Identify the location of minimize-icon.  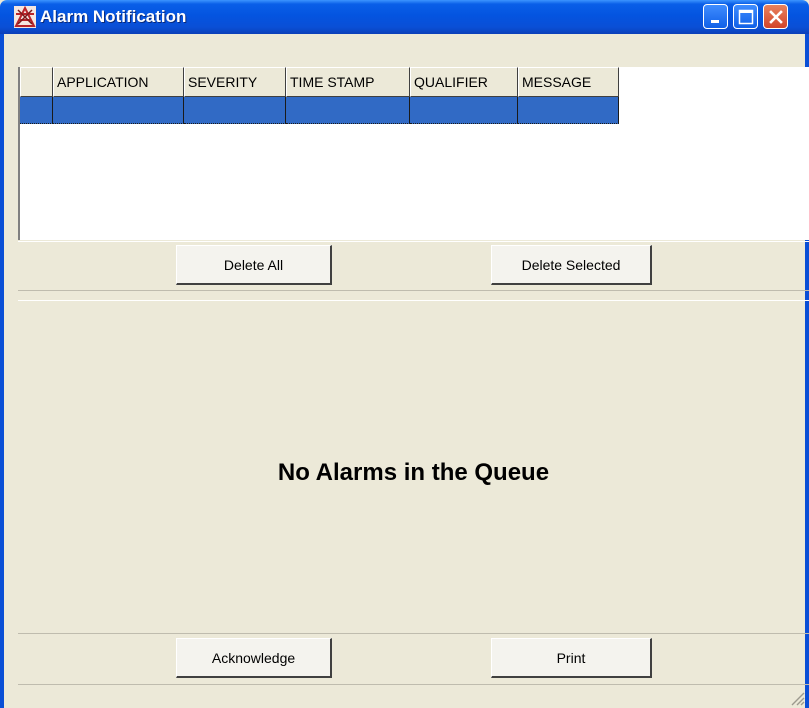
(715, 21).